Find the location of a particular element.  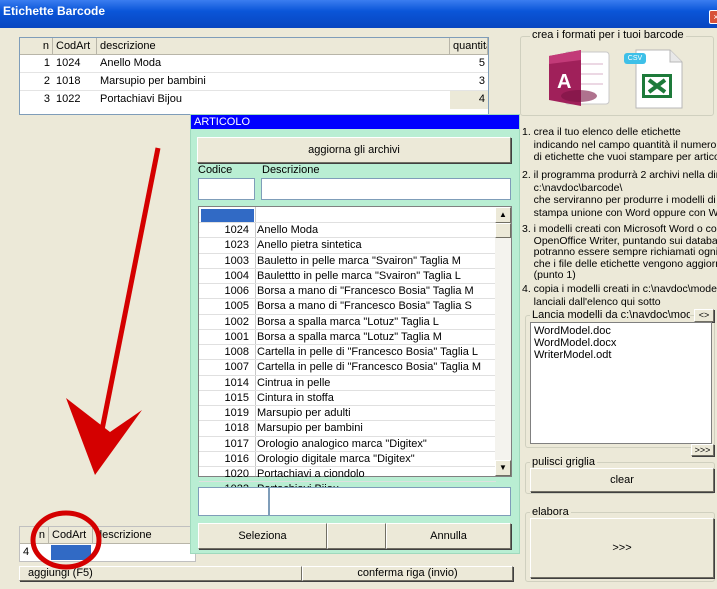

clear-button: clear is located at coordinates (622, 480).